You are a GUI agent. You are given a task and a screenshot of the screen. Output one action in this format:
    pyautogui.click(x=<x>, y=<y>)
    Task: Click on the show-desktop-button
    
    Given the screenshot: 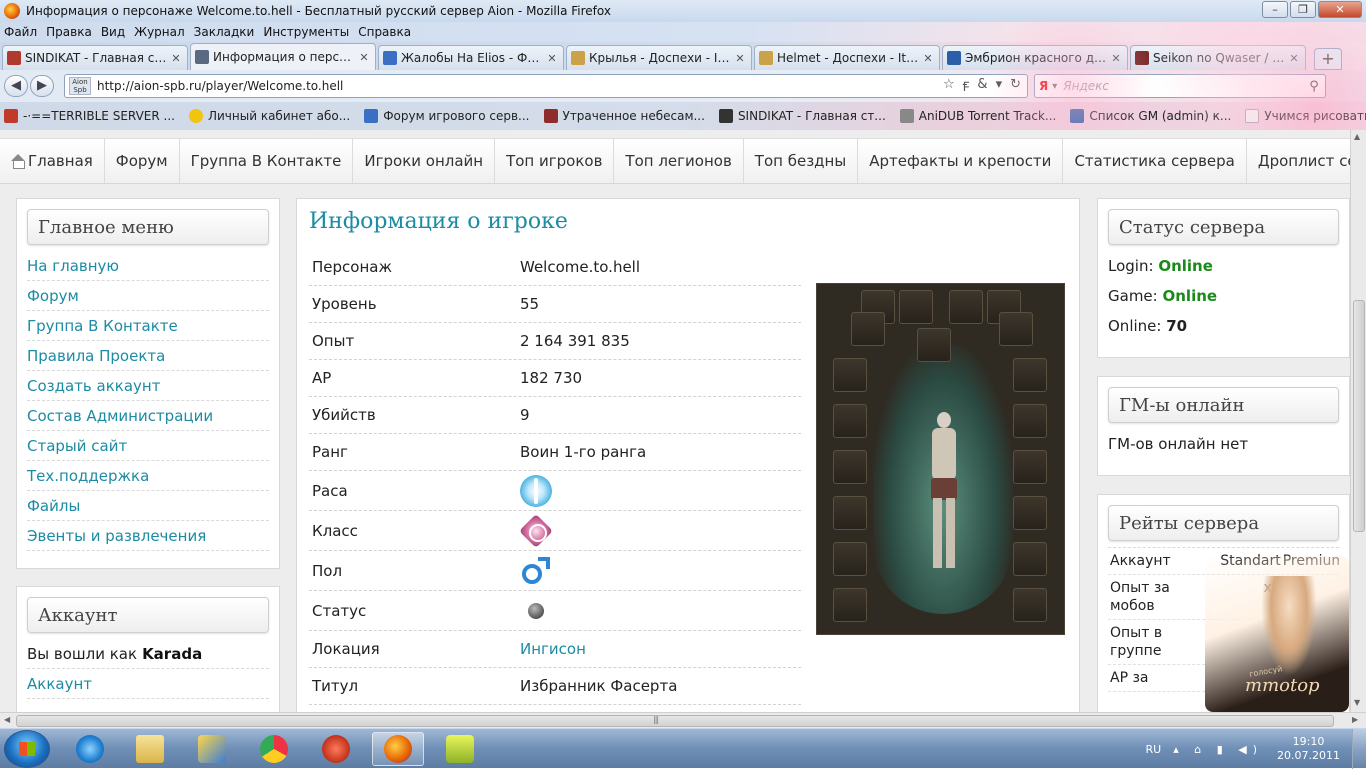 What is the action you would take?
    pyautogui.click(x=1359, y=749)
    